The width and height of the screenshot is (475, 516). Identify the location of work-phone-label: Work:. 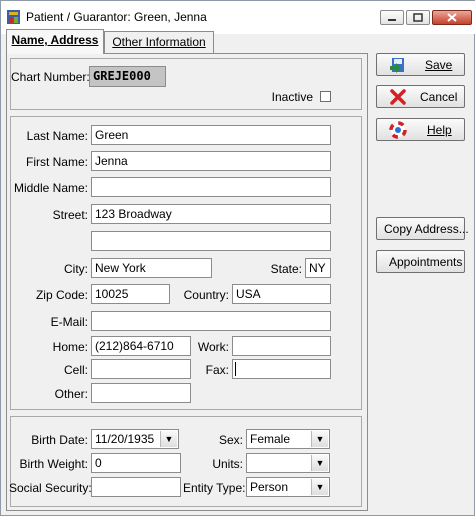
(213, 347).